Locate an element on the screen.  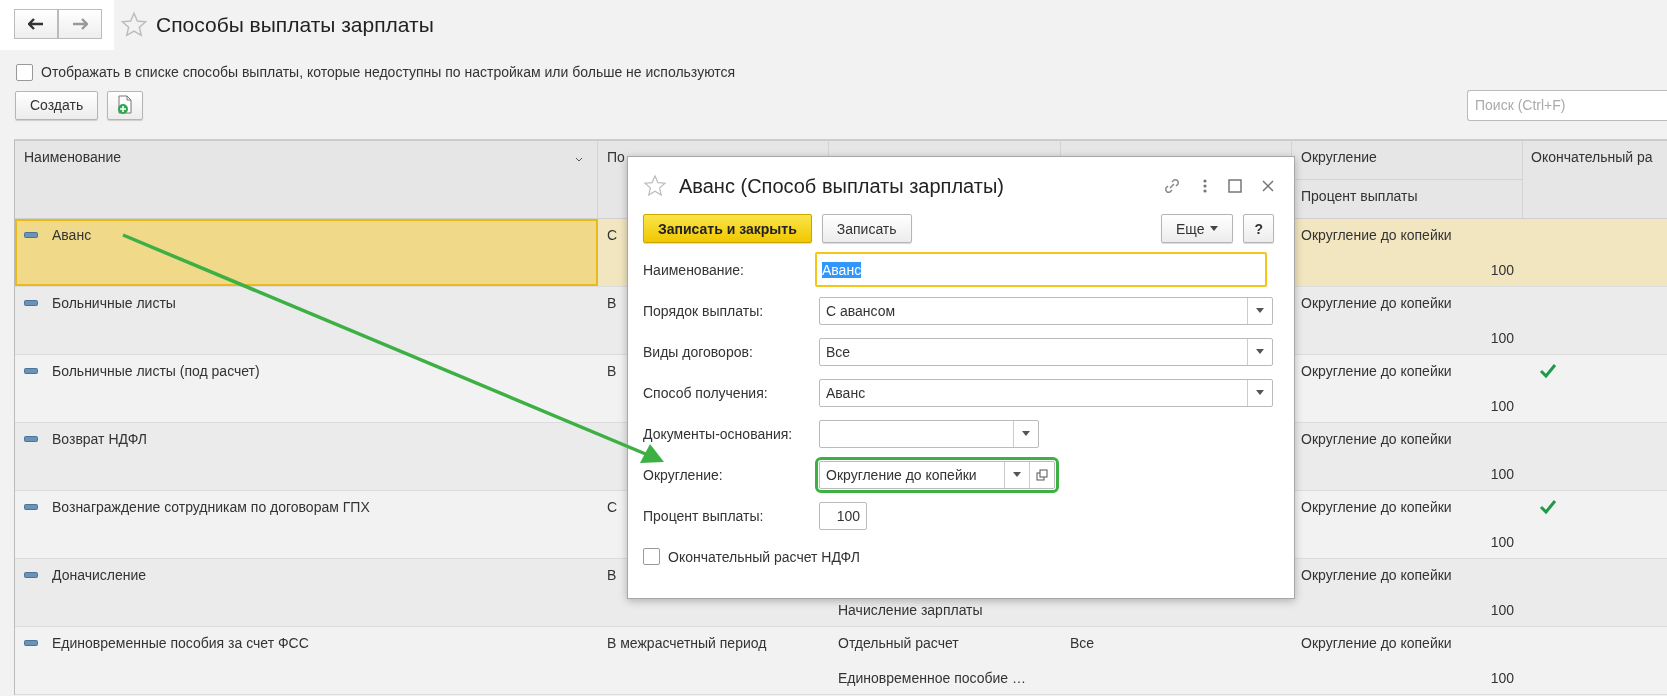
table-cell: В межрасчетный период is located at coordinates (687, 643).